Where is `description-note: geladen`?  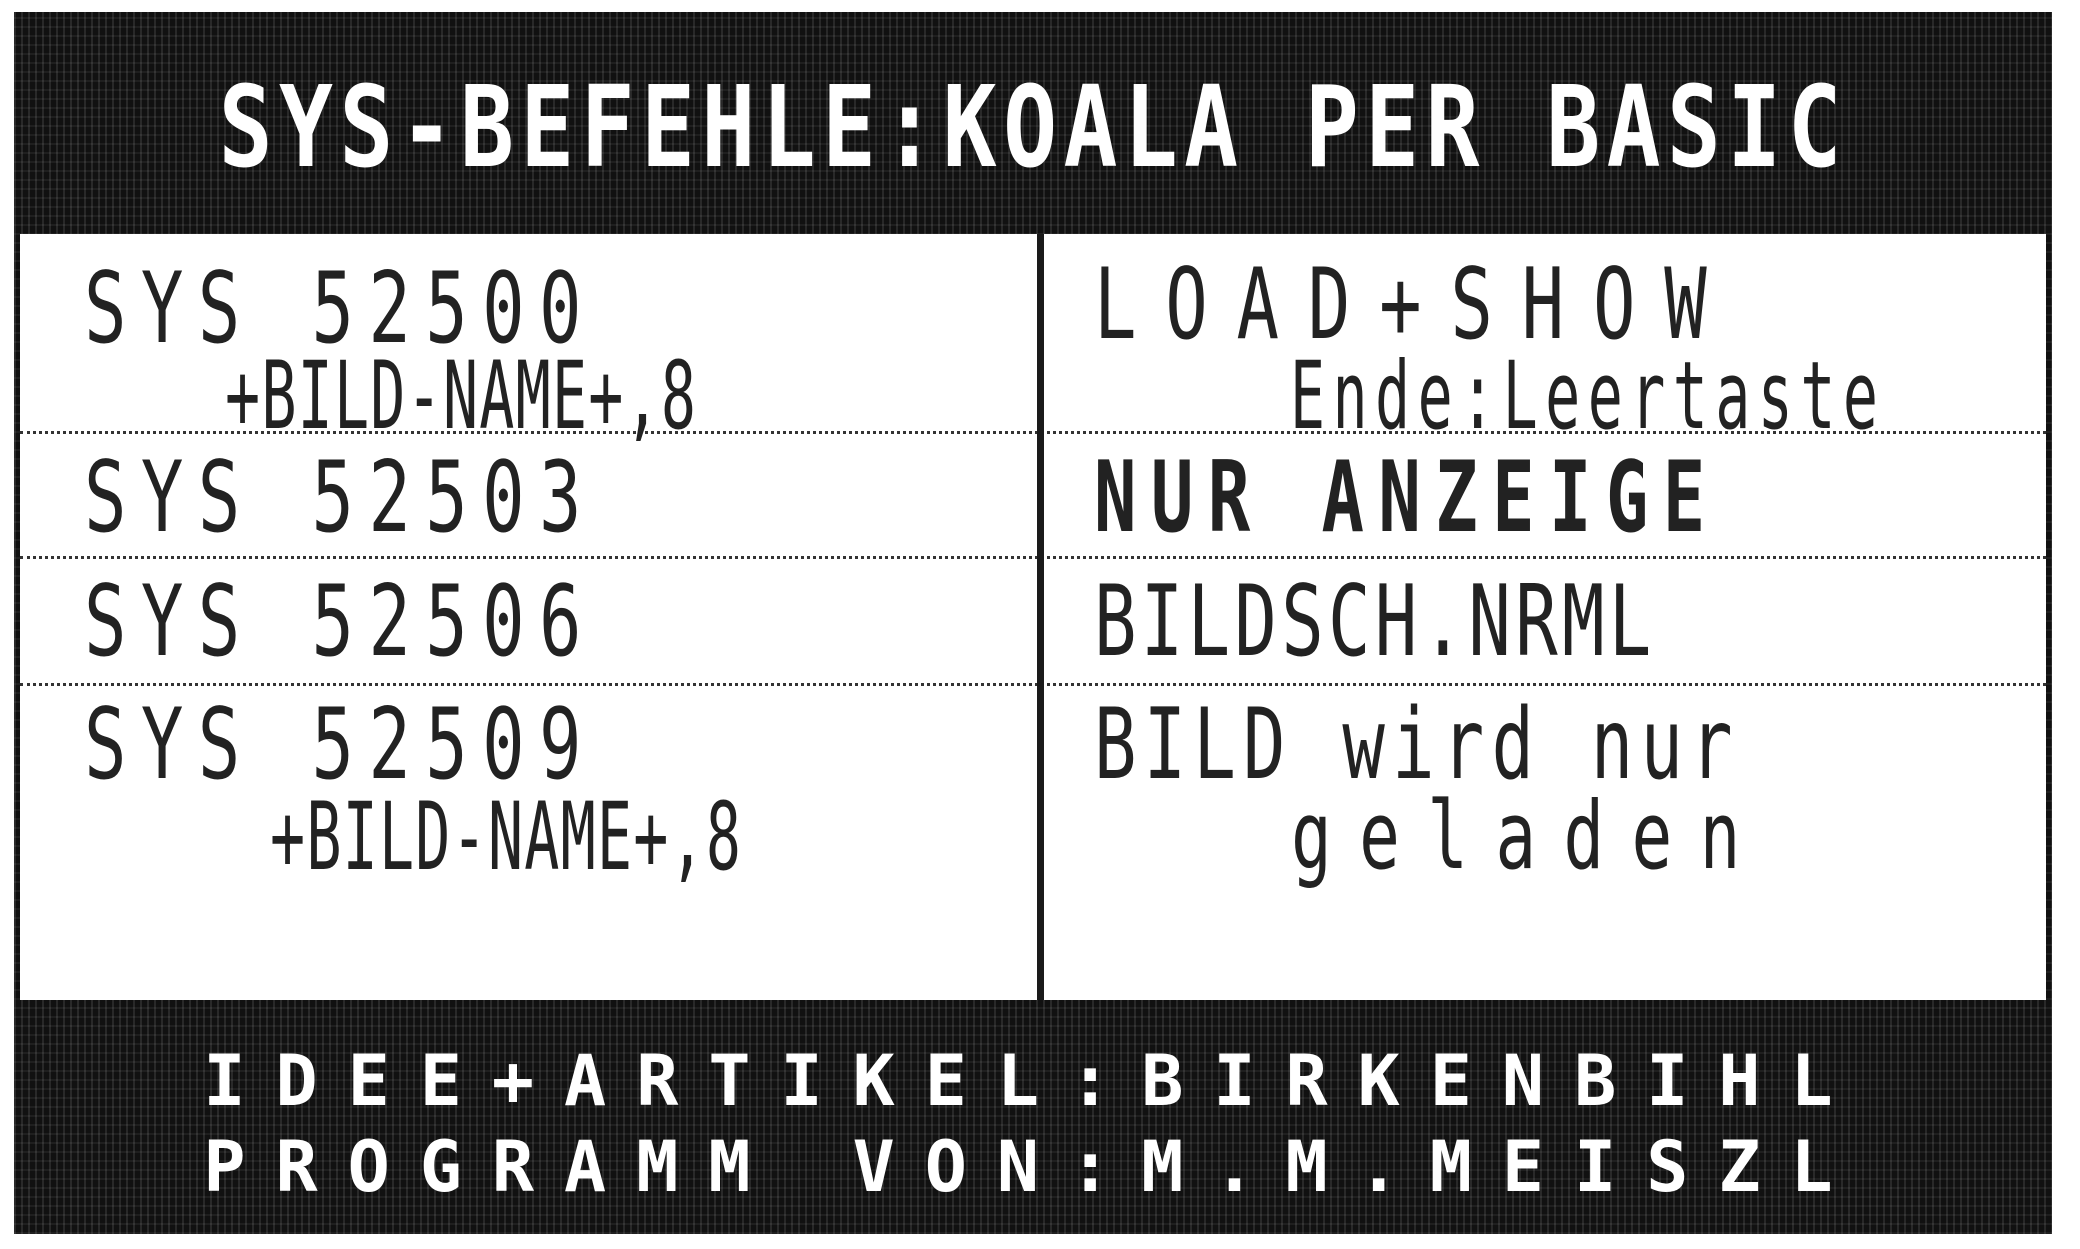
description-note: geladen is located at coordinates (1529, 836).